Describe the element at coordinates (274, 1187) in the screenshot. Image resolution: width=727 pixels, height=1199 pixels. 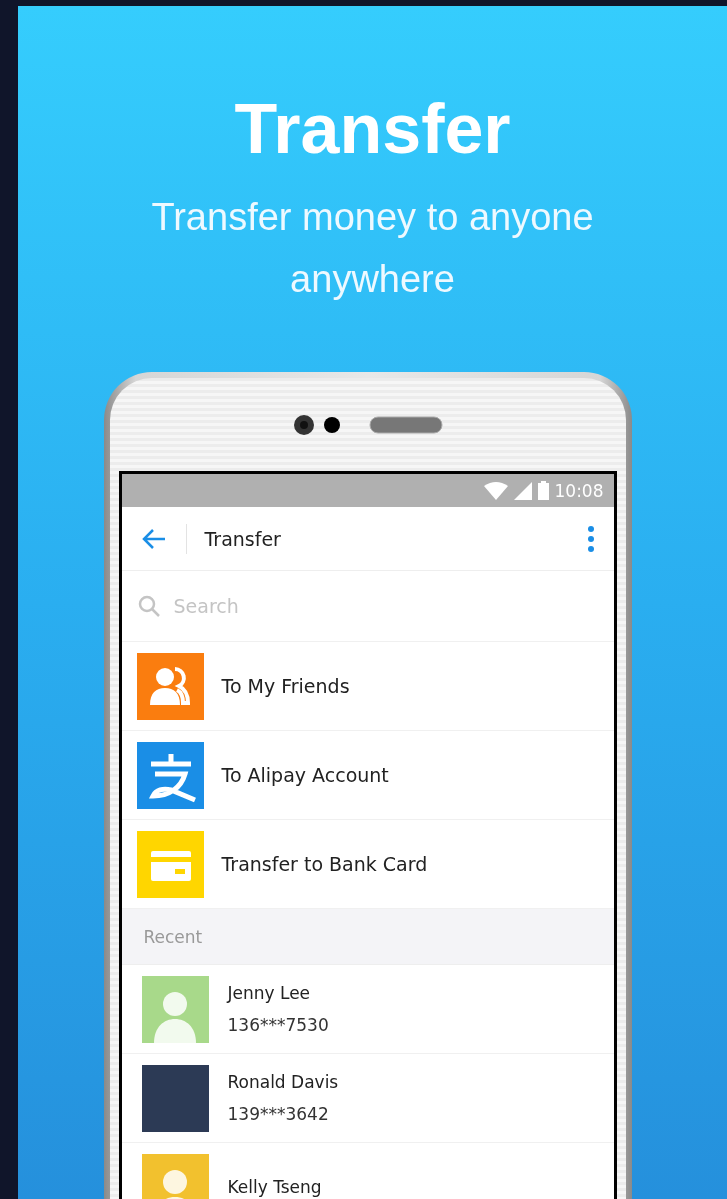
I see `contact-name: Kelly Tseng` at that location.